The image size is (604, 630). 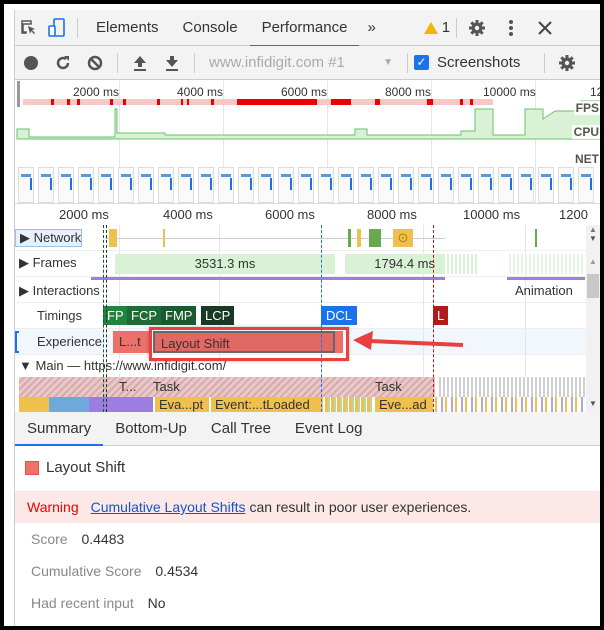 What do you see at coordinates (593, 331) in the screenshot?
I see `flame-chart-scrollbar: ▲ ▼` at bounding box center [593, 331].